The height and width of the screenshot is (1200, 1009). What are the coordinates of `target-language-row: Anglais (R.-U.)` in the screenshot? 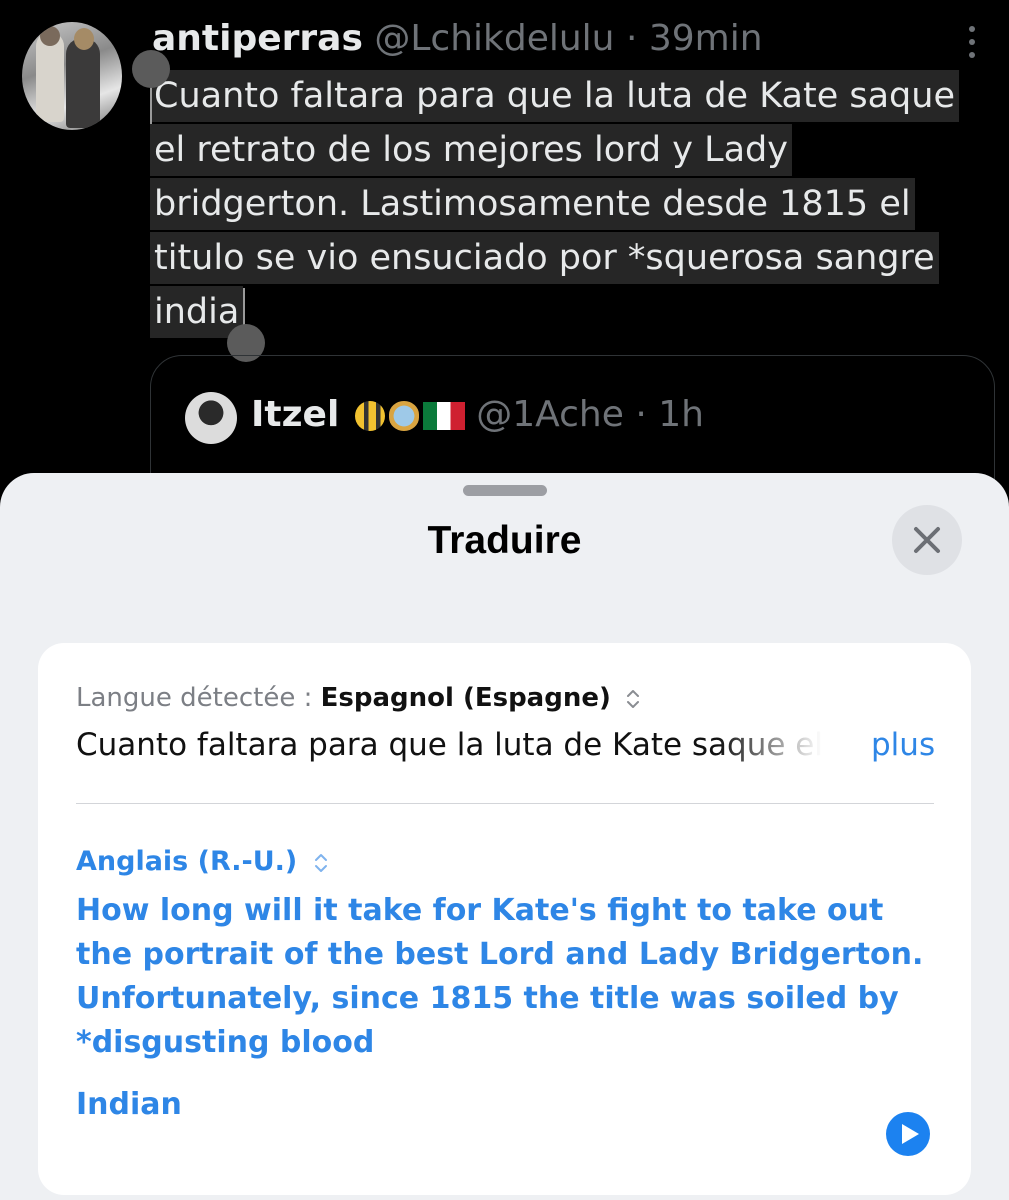 It's located at (202, 861).